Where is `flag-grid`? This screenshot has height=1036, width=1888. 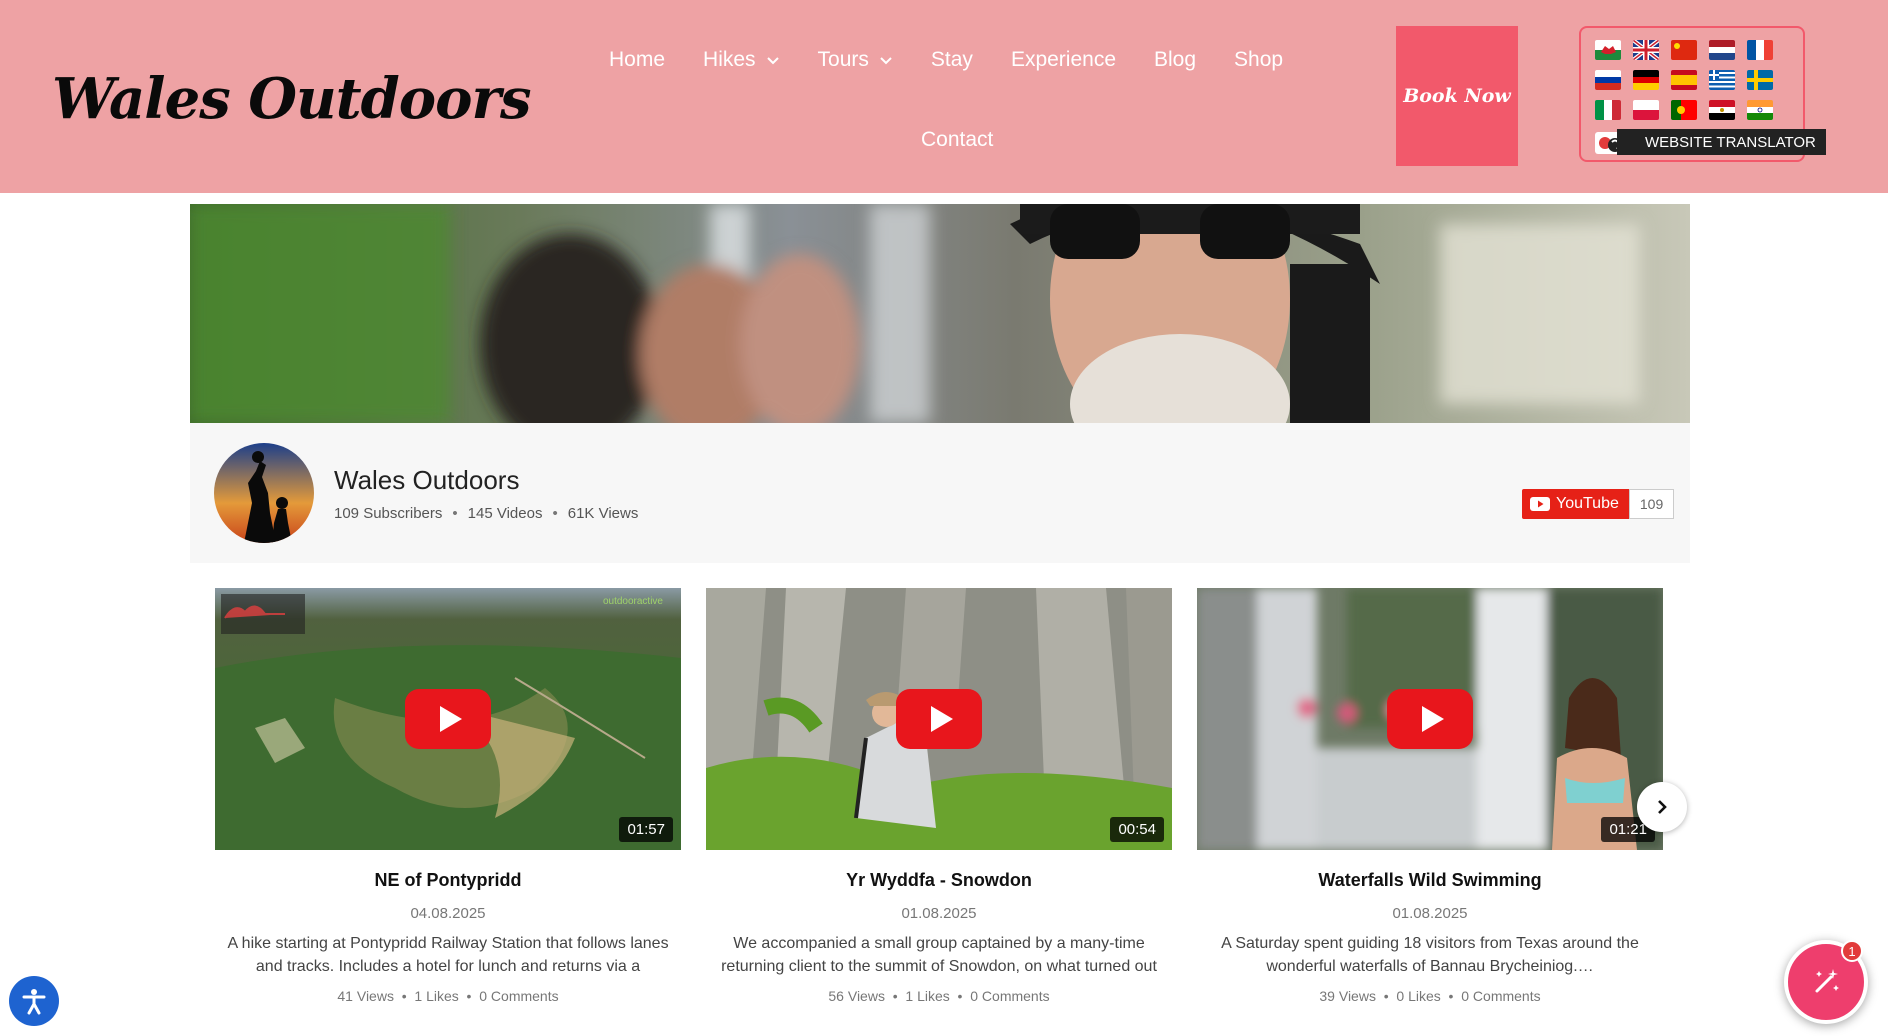
flag-grid is located at coordinates (1685, 80).